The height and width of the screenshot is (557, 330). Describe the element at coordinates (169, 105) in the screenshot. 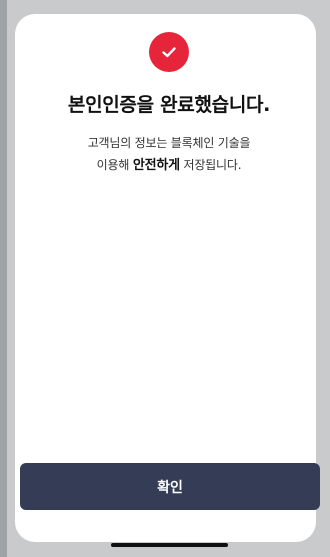

I see `page-title: 본인인증을 완료했습니다.` at that location.